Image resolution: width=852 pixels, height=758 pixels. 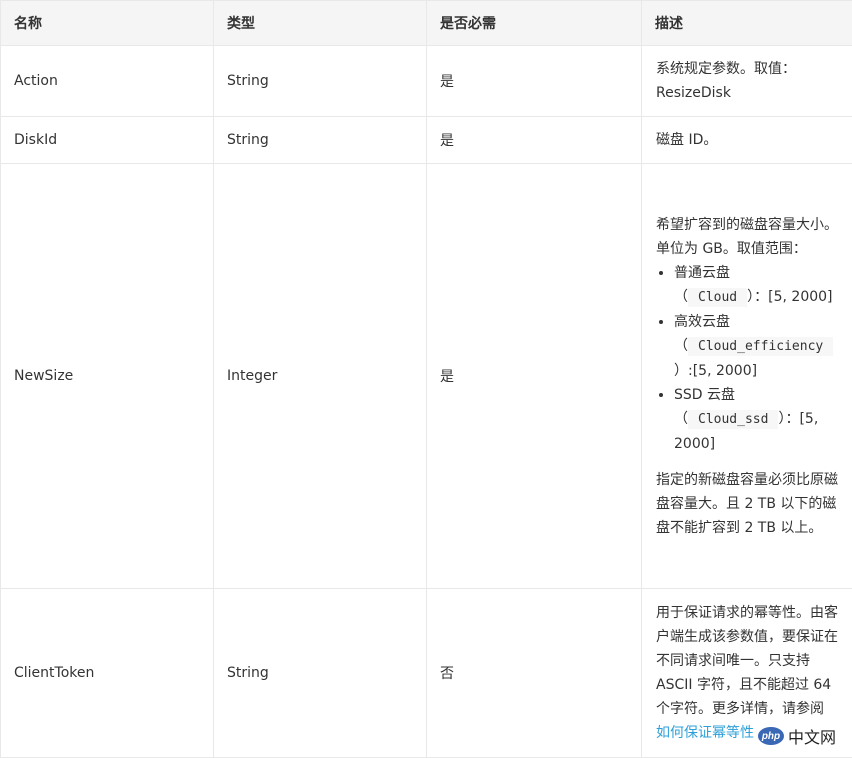 What do you see at coordinates (812, 738) in the screenshot?
I see `watermark-text: 中文网` at bounding box center [812, 738].